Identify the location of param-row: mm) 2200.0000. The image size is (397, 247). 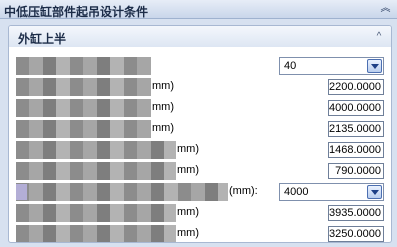
(200, 87).